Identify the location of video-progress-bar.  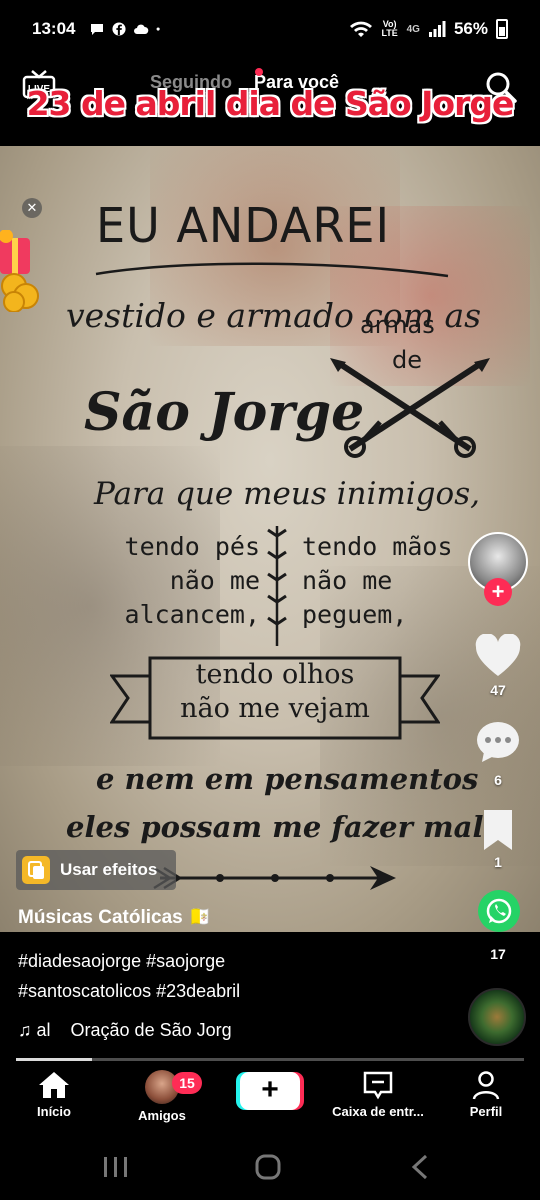
(270, 1059).